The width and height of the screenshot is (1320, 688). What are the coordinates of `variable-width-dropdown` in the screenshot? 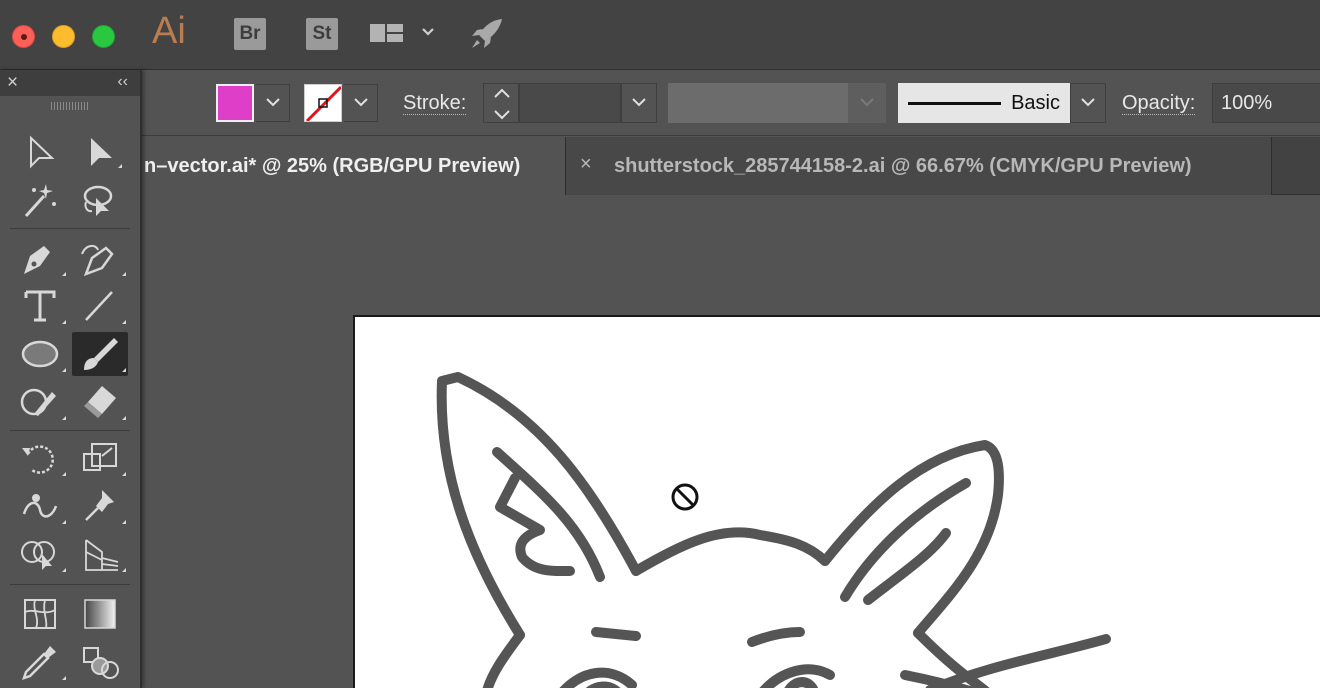 It's located at (867, 103).